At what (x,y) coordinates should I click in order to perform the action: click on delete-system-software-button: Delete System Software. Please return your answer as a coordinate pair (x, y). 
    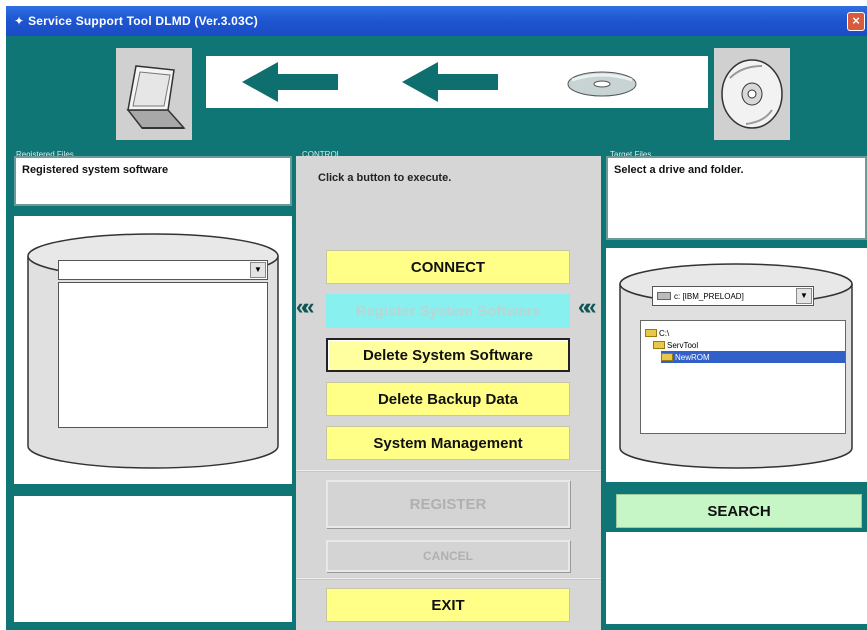
    Looking at the image, I should click on (448, 355).